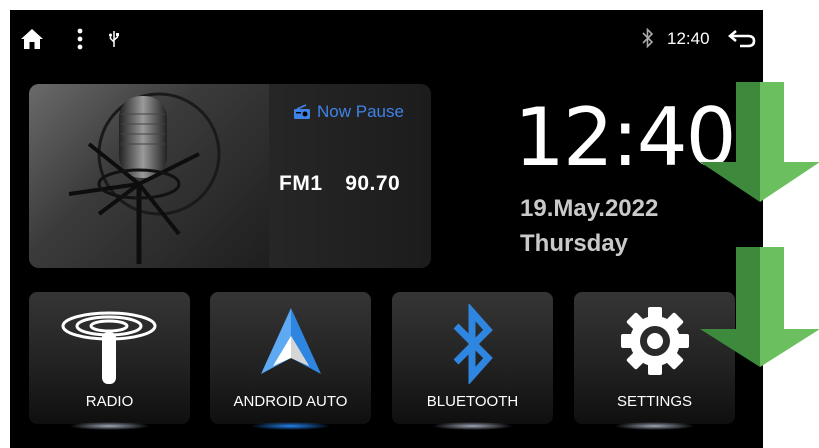 This screenshot has width=819, height=448. What do you see at coordinates (339, 184) in the screenshot?
I see `station-display: FM1 90.70` at bounding box center [339, 184].